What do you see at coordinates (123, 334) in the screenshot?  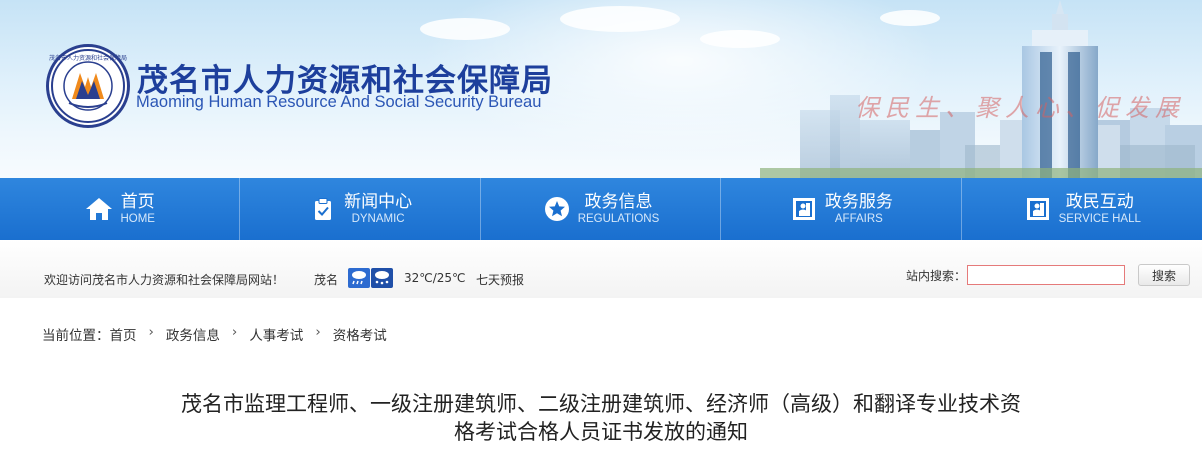 I see `breadcrumb-home: 首页` at bounding box center [123, 334].